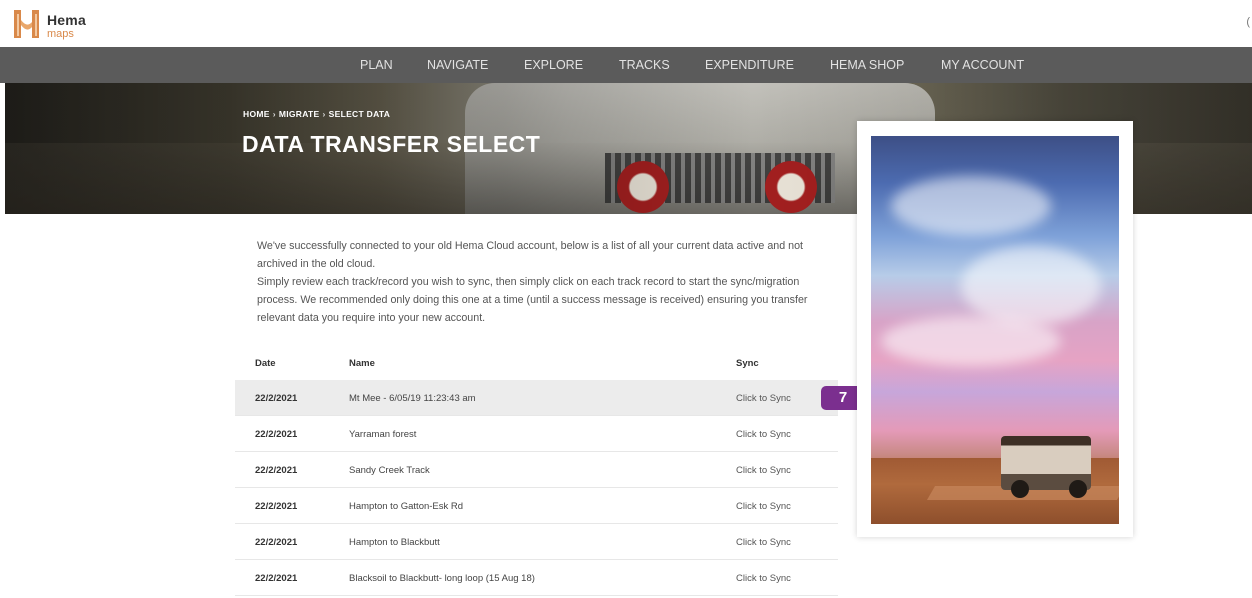 The image size is (1252, 598). I want to click on column-header-sync: Sync, so click(747, 363).